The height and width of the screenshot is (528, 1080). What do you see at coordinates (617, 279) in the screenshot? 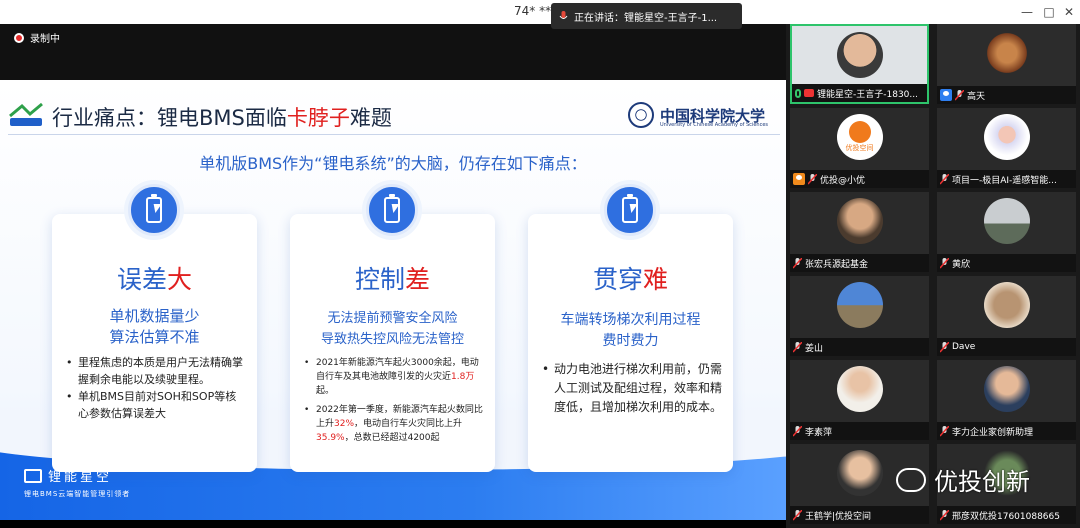
I see `card-heading-text: 贯穿` at bounding box center [617, 279].